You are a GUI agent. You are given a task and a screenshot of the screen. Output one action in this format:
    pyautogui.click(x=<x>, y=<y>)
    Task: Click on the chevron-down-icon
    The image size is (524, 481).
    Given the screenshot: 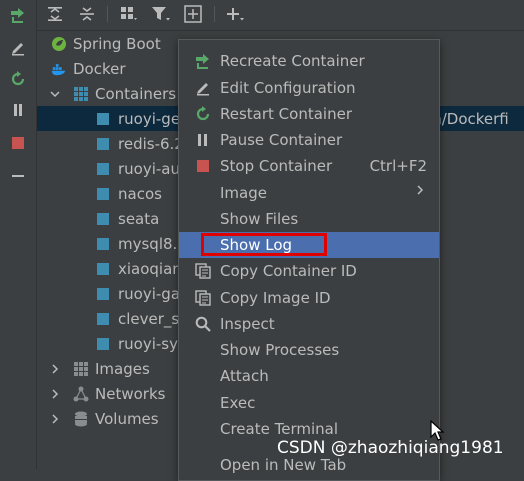 What is the action you would take?
    pyautogui.click(x=55, y=94)
    